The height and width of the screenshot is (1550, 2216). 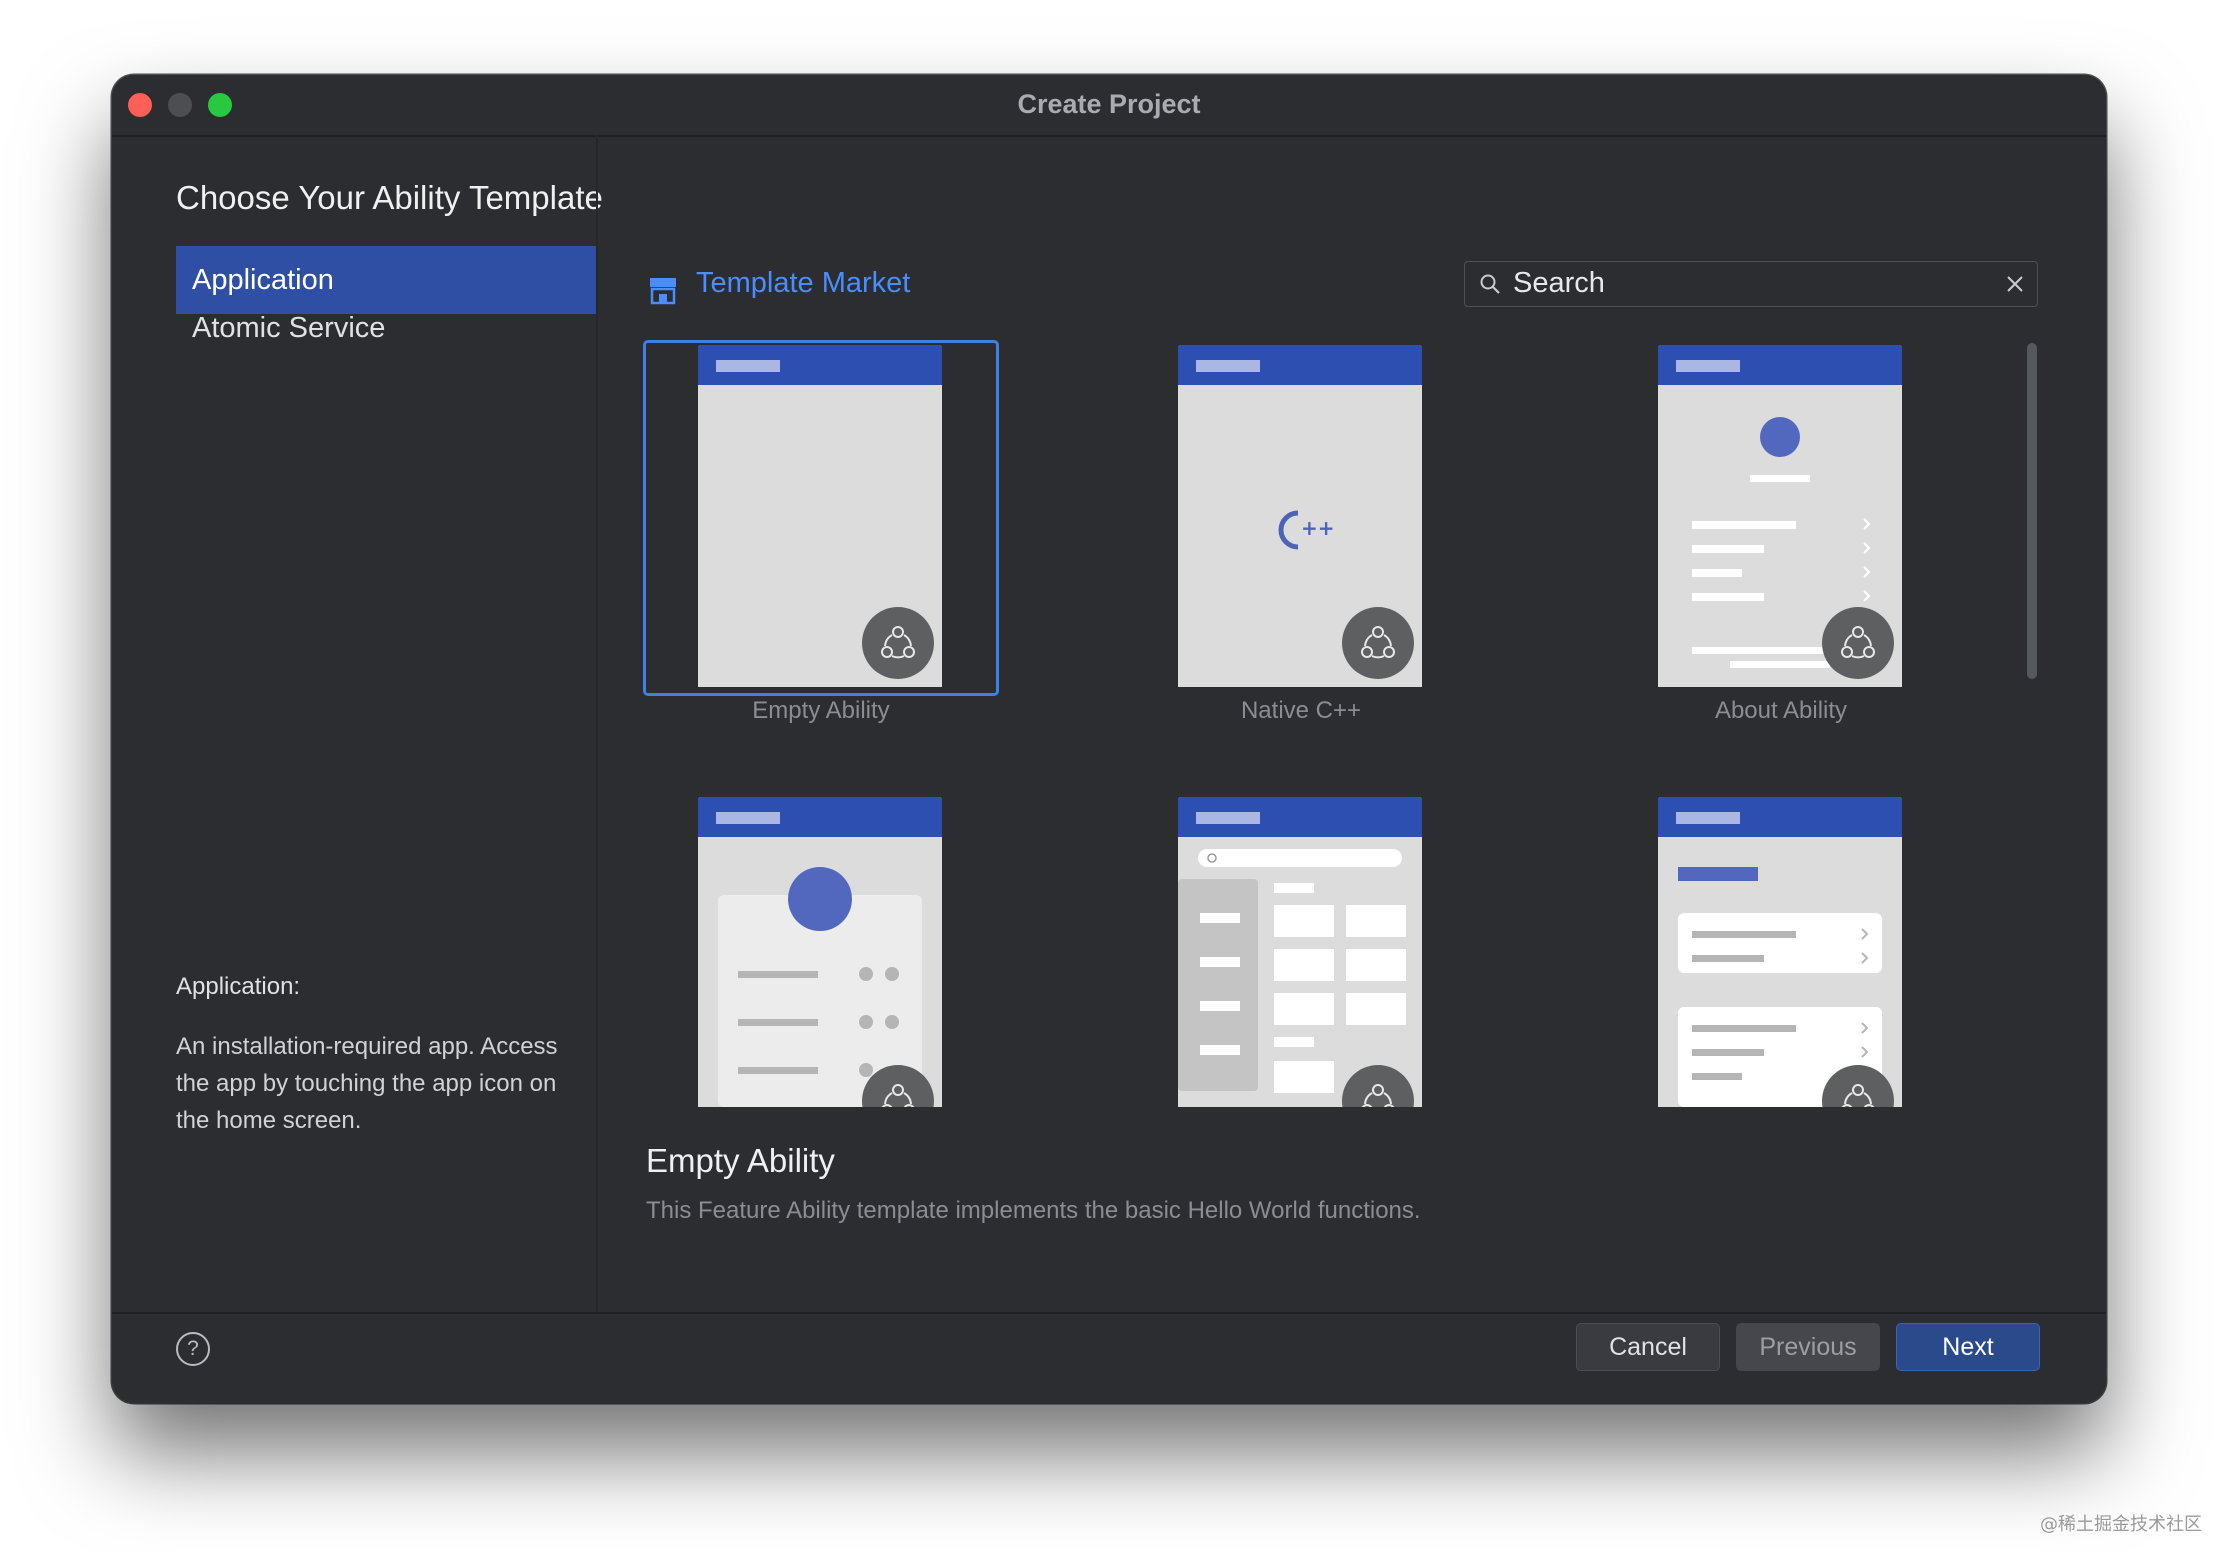 I want to click on template-card-settings-list, so click(x=1781, y=970).